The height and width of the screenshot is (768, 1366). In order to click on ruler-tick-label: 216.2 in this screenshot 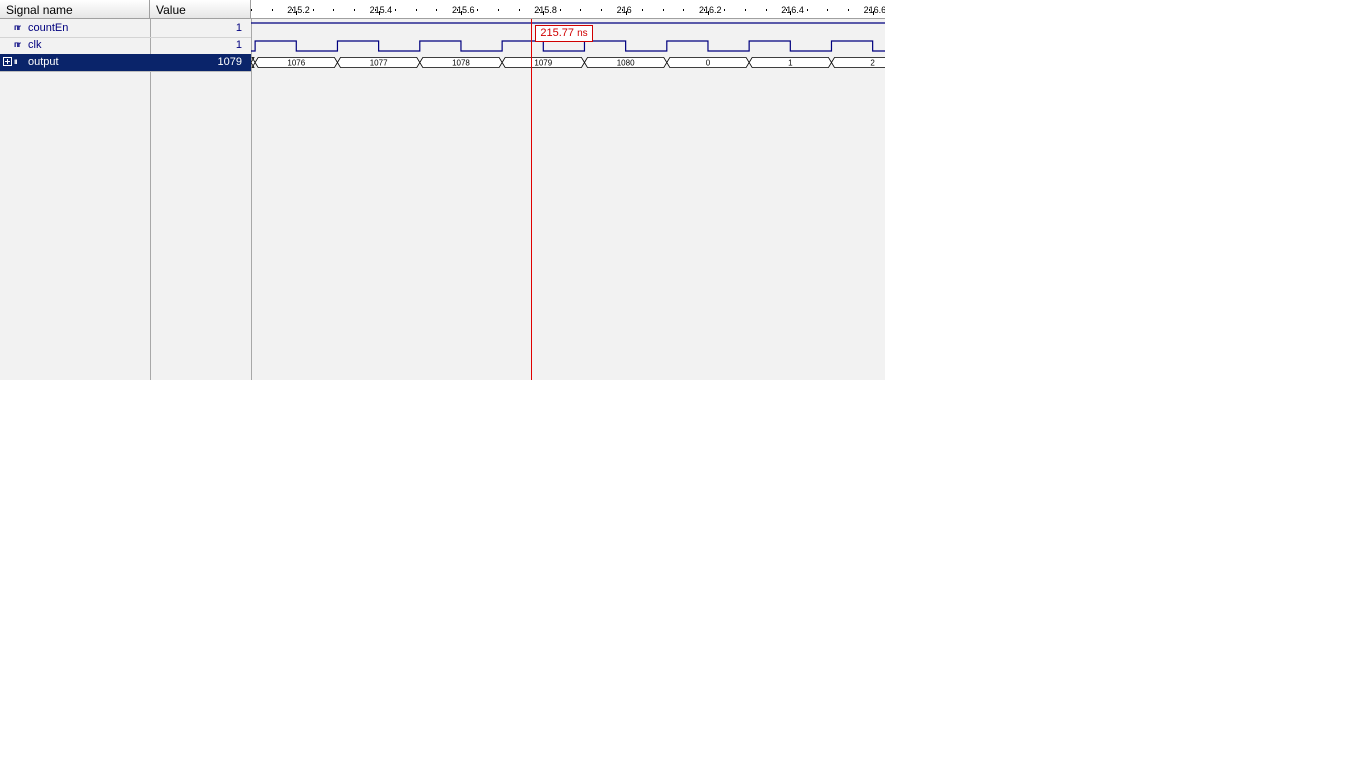, I will do `click(710, 10)`.